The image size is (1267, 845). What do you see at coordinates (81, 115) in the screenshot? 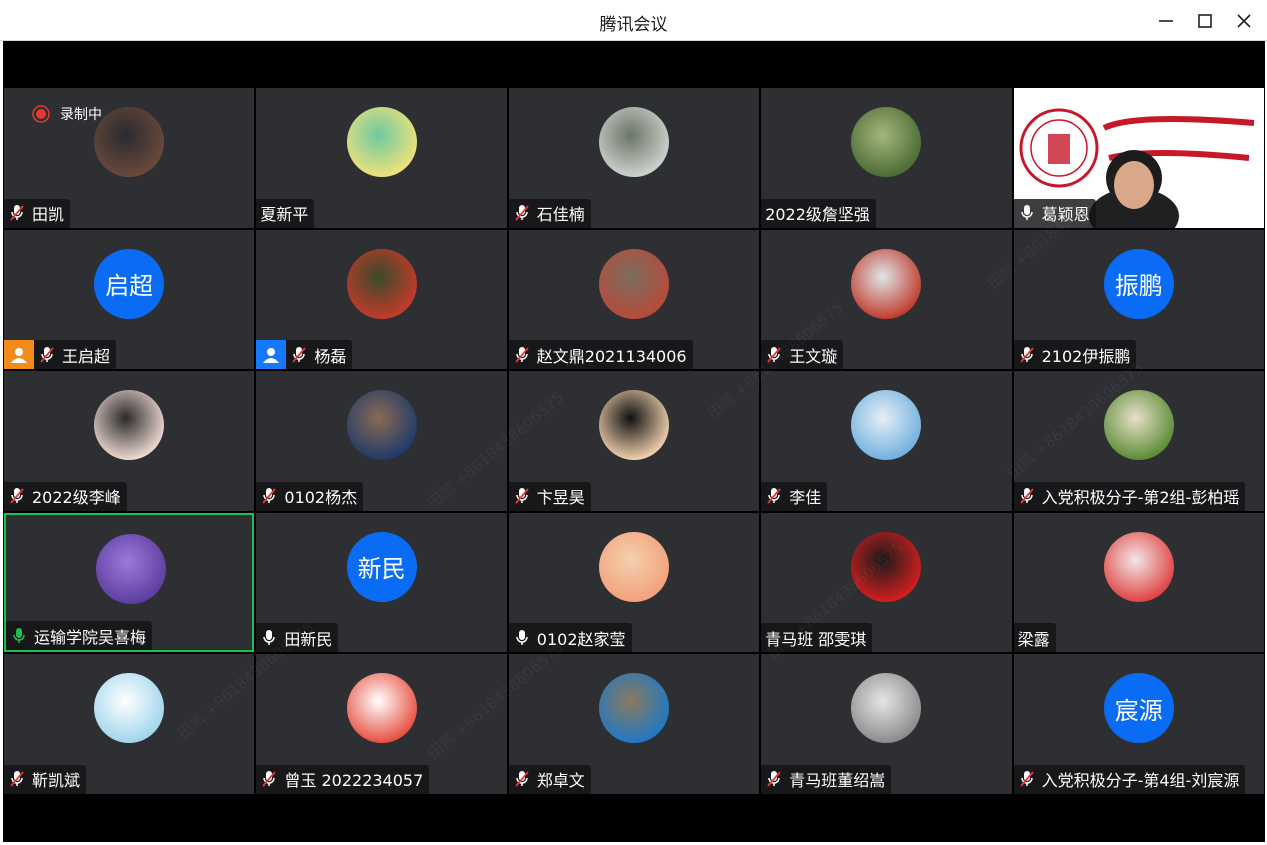
I see `recording-label: 录制中` at bounding box center [81, 115].